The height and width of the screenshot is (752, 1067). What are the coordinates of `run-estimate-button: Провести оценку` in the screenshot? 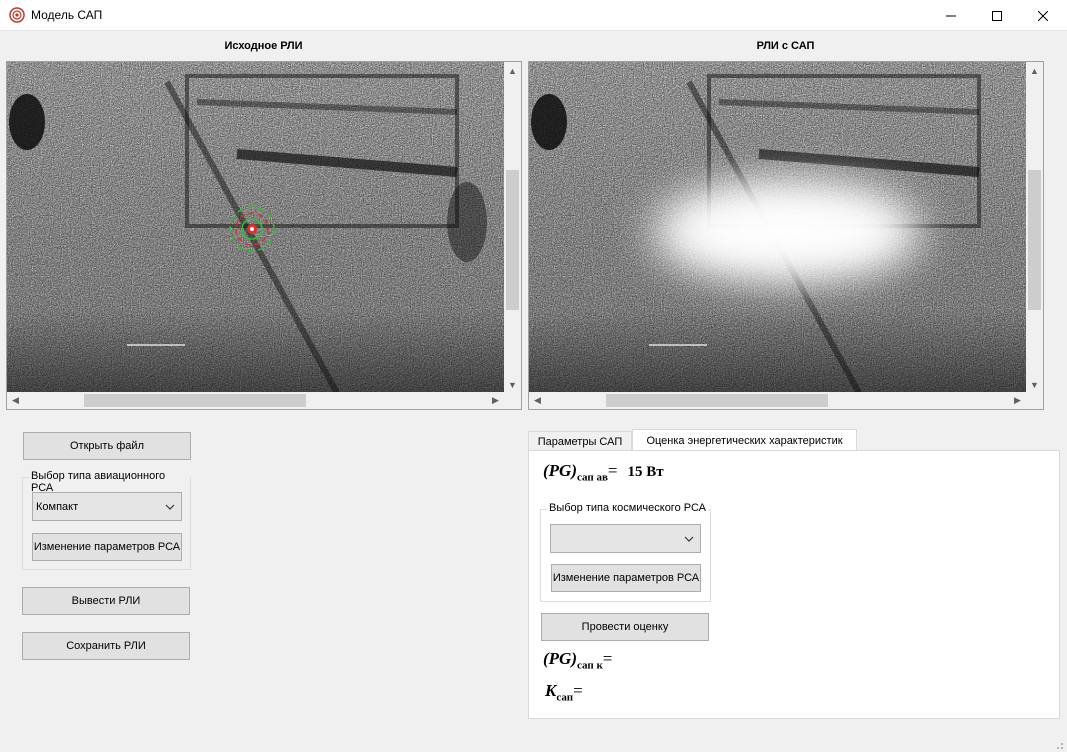 It's located at (625, 627).